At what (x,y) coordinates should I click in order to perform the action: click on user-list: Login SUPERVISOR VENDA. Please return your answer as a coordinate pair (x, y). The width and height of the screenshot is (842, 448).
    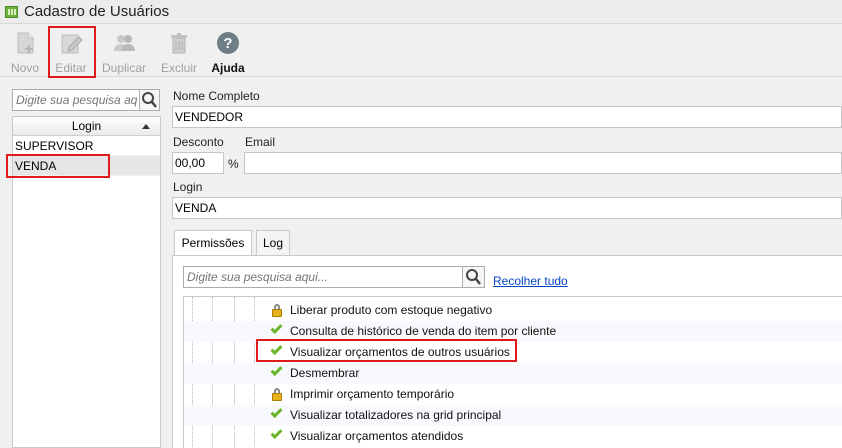
    Looking at the image, I should click on (86, 282).